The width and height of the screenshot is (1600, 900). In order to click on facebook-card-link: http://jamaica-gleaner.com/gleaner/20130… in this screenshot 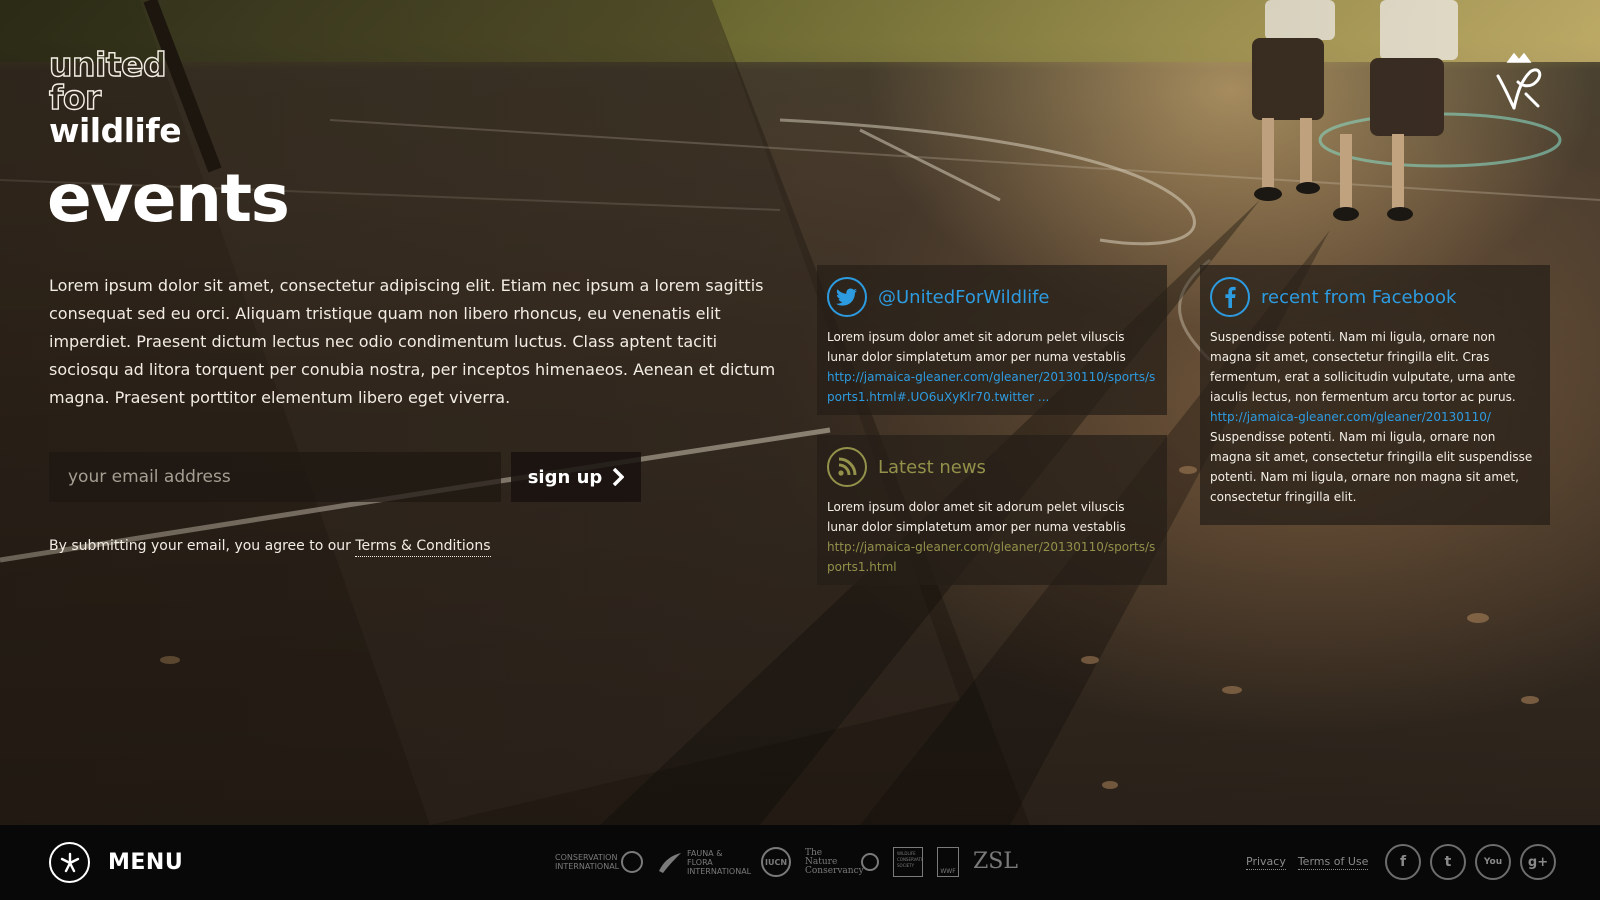, I will do `click(1375, 417)`.